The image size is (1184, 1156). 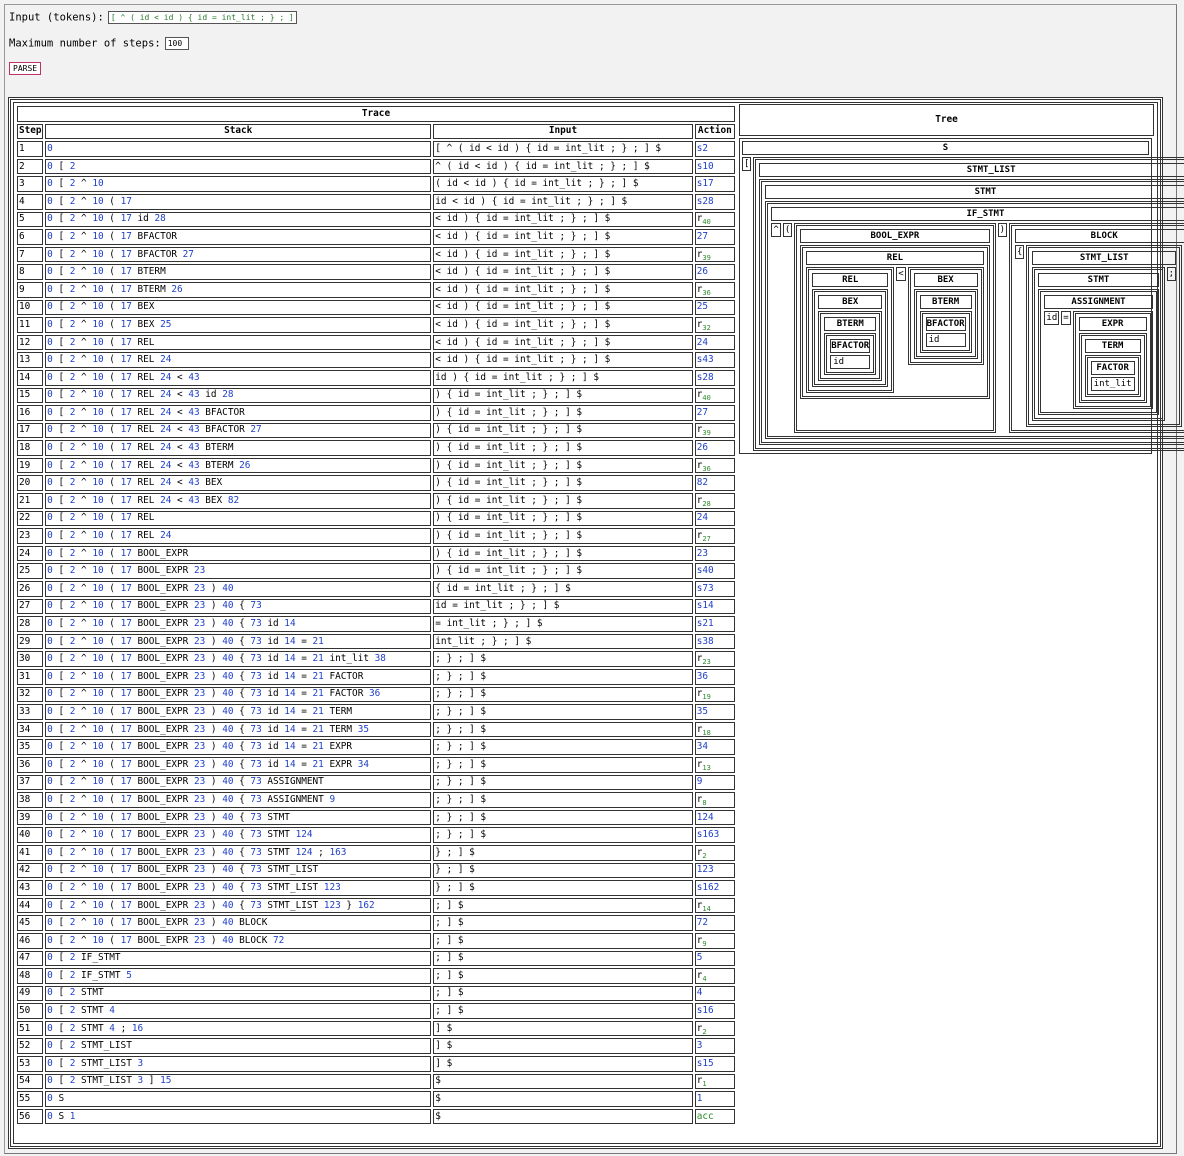 What do you see at coordinates (747, 164) in the screenshot?
I see `term-lbracket: [` at bounding box center [747, 164].